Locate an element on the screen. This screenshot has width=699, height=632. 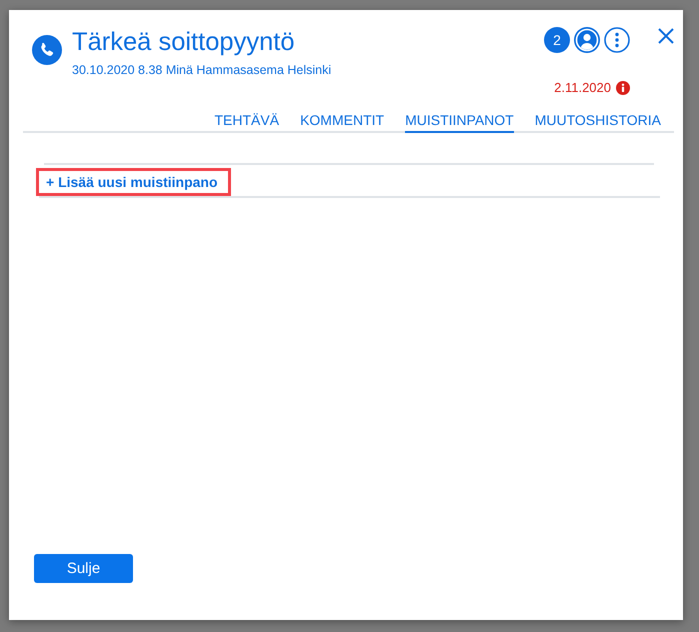
dialog-subtitle: 30.10.2020 8.38 Minä Hammasasema Helsinki is located at coordinates (202, 70).